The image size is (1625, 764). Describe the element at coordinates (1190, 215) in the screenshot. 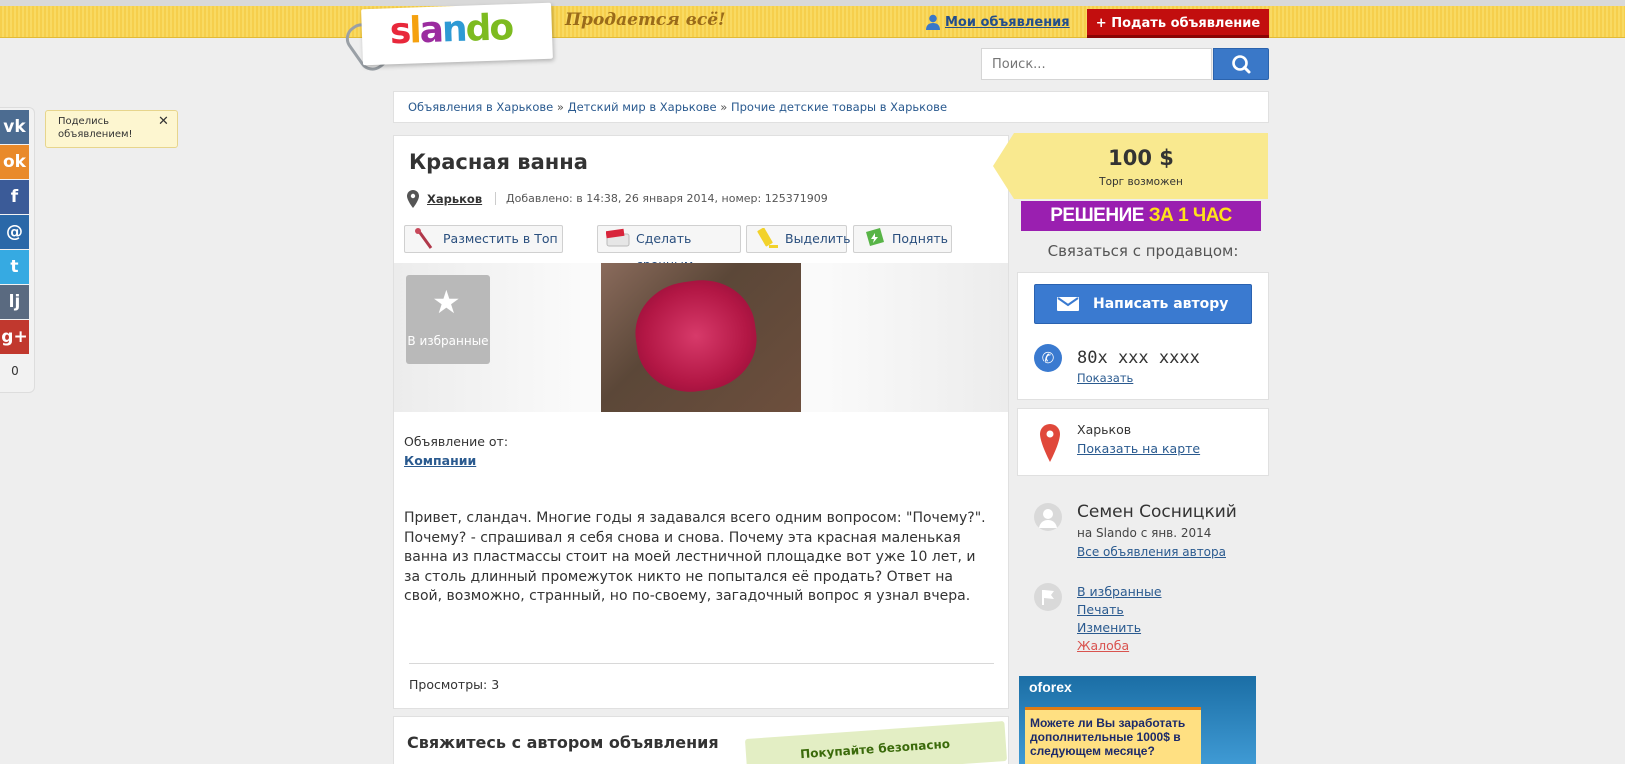

I see `banner-text-b: ЗА 1 ЧАС` at that location.